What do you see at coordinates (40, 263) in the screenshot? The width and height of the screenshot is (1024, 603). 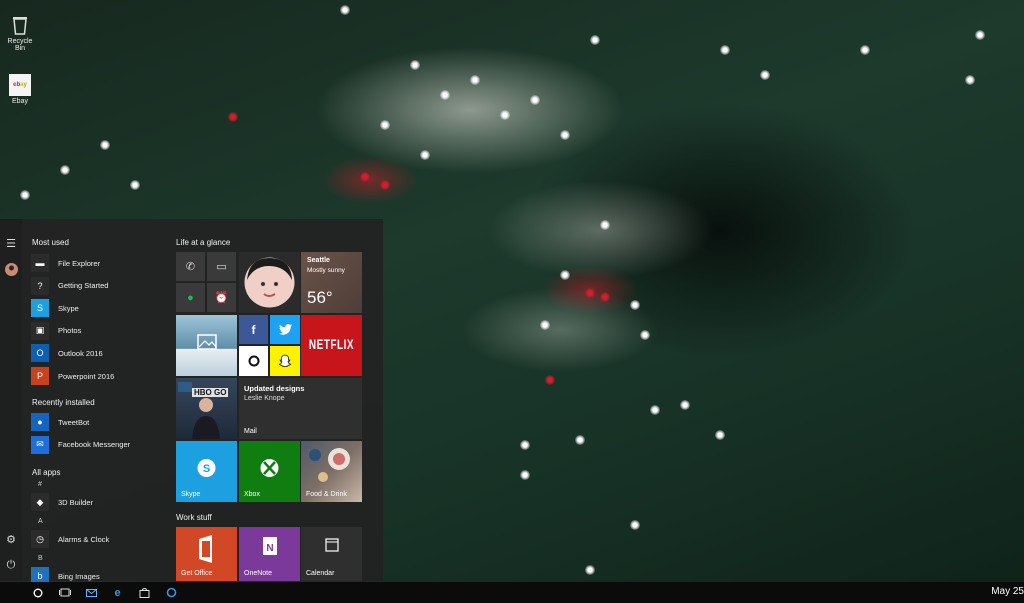 I see `folder-icon: ▬` at bounding box center [40, 263].